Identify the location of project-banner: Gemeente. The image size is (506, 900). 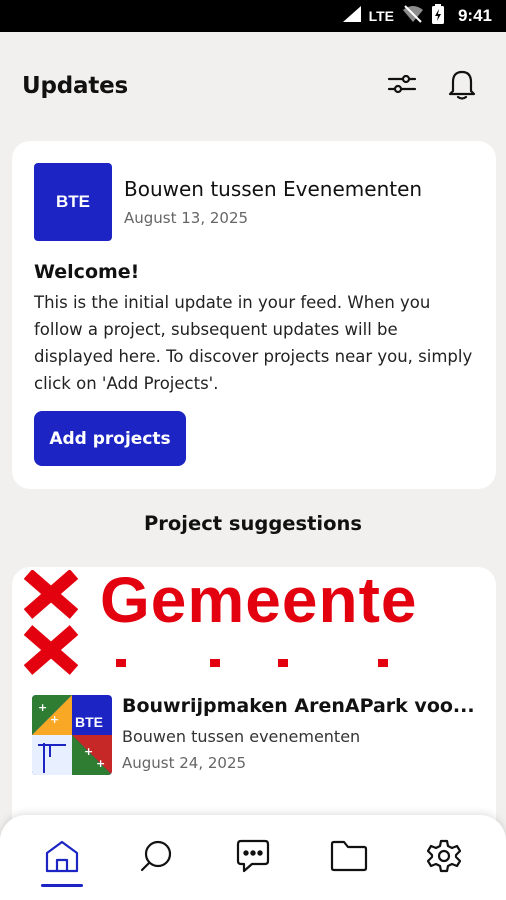
(254, 622).